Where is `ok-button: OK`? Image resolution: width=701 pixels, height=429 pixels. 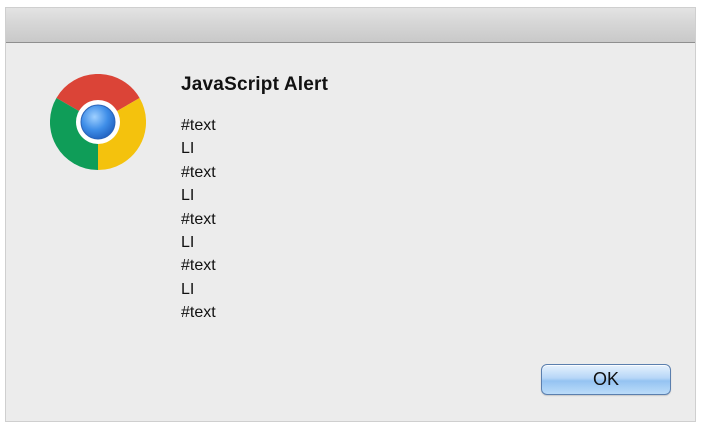 ok-button: OK is located at coordinates (606, 379).